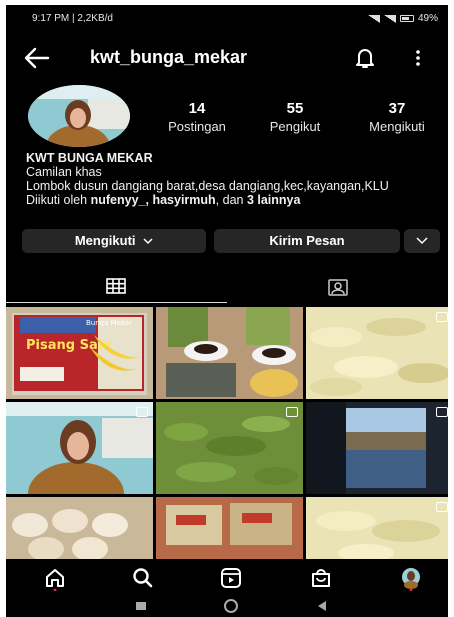 Image resolution: width=454 pixels, height=617 pixels. What do you see at coordinates (169, 57) in the screenshot?
I see `profile-username: kwt_bunga_mekar` at bounding box center [169, 57].